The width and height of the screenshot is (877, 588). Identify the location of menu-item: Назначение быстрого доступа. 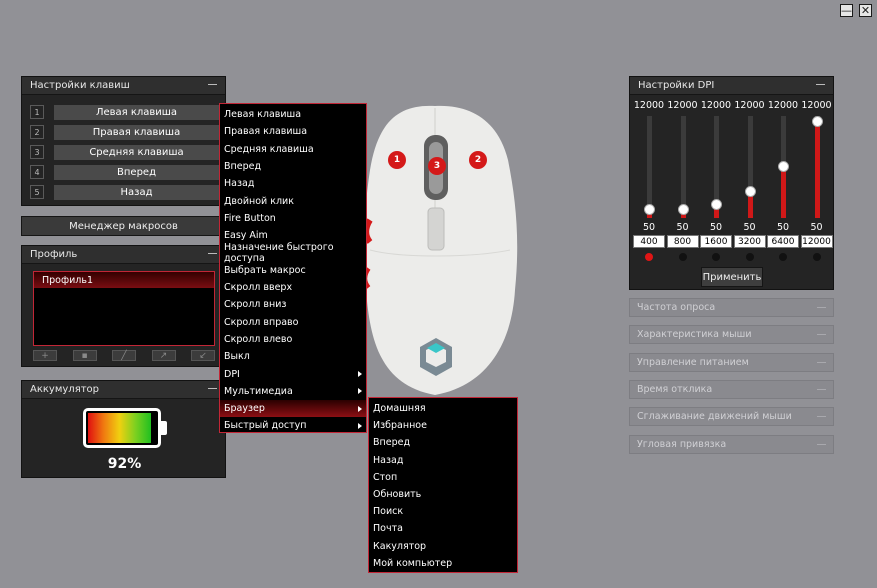
(293, 253).